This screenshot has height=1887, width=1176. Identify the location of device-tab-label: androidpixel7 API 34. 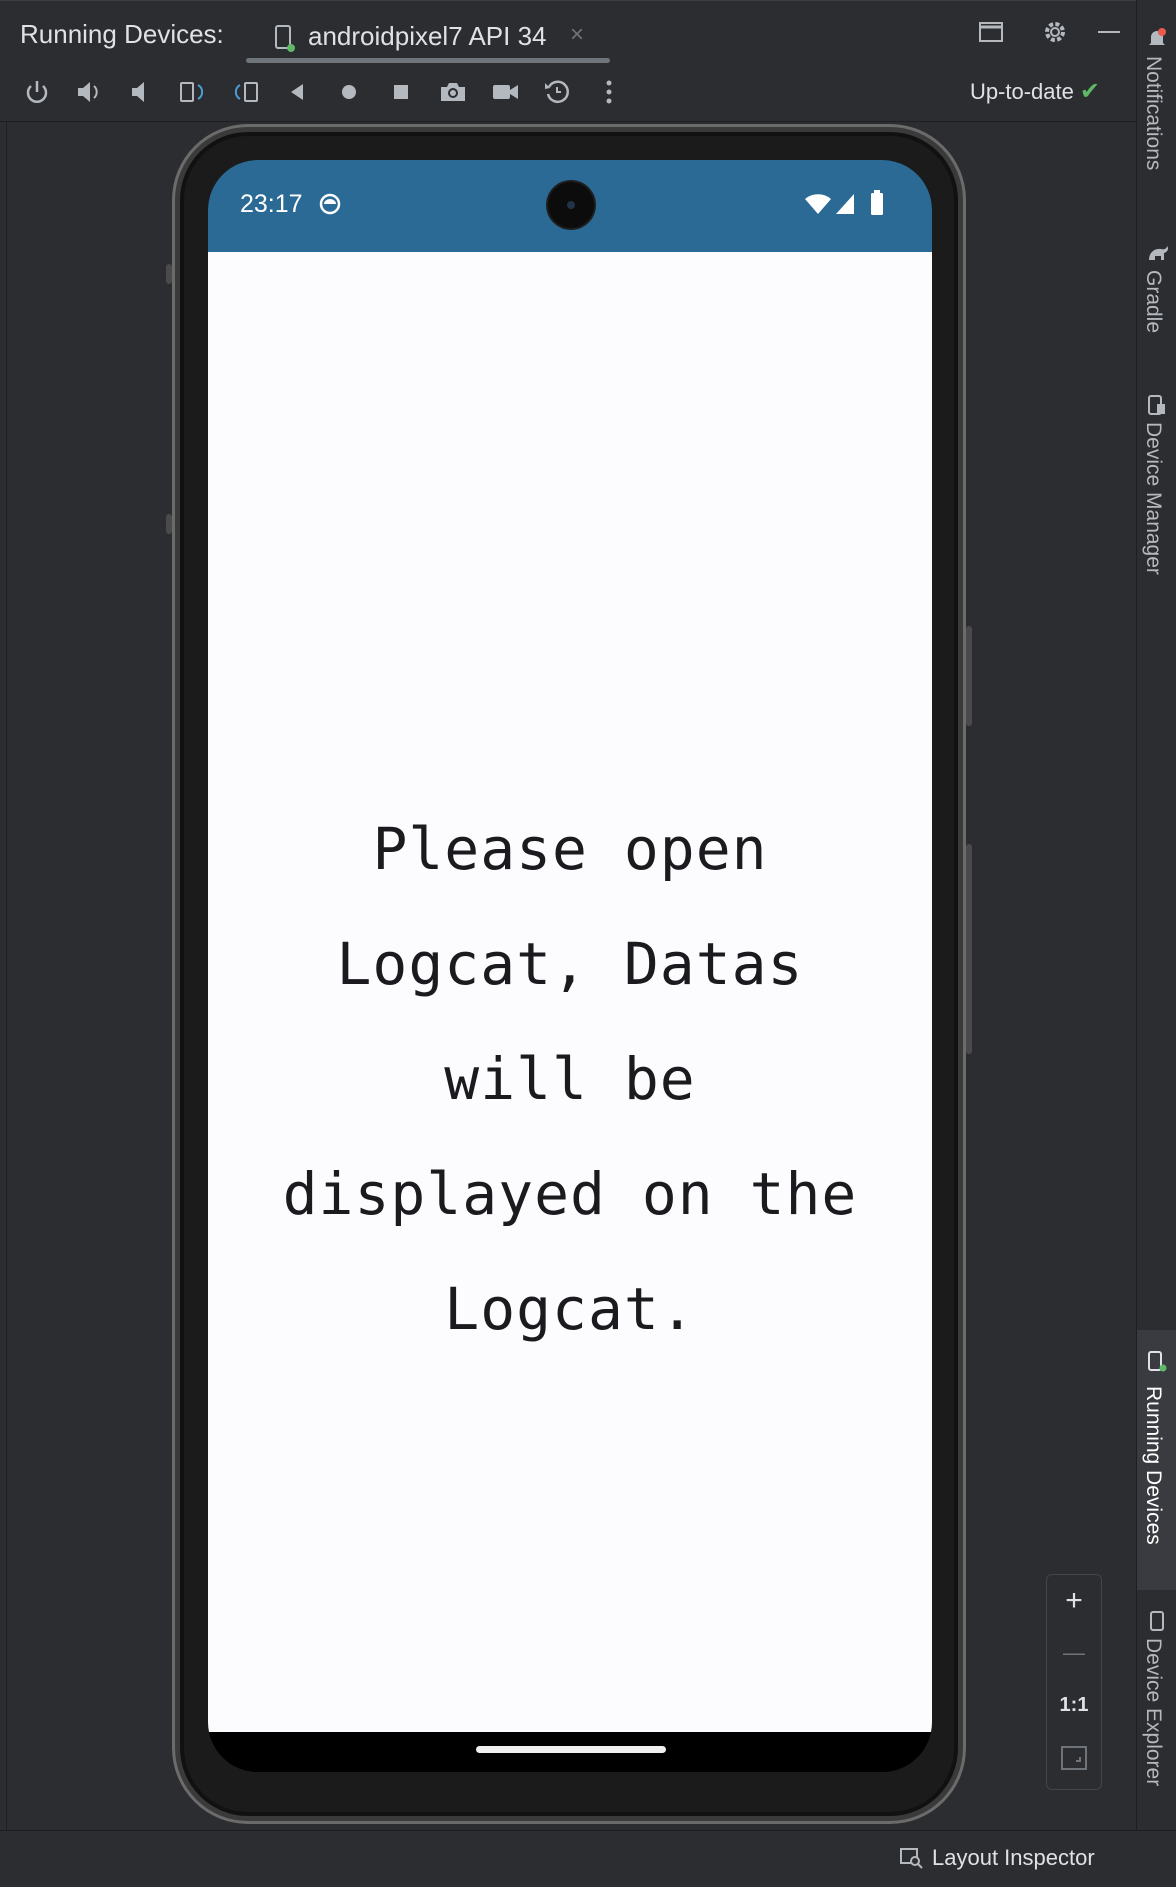
(427, 36).